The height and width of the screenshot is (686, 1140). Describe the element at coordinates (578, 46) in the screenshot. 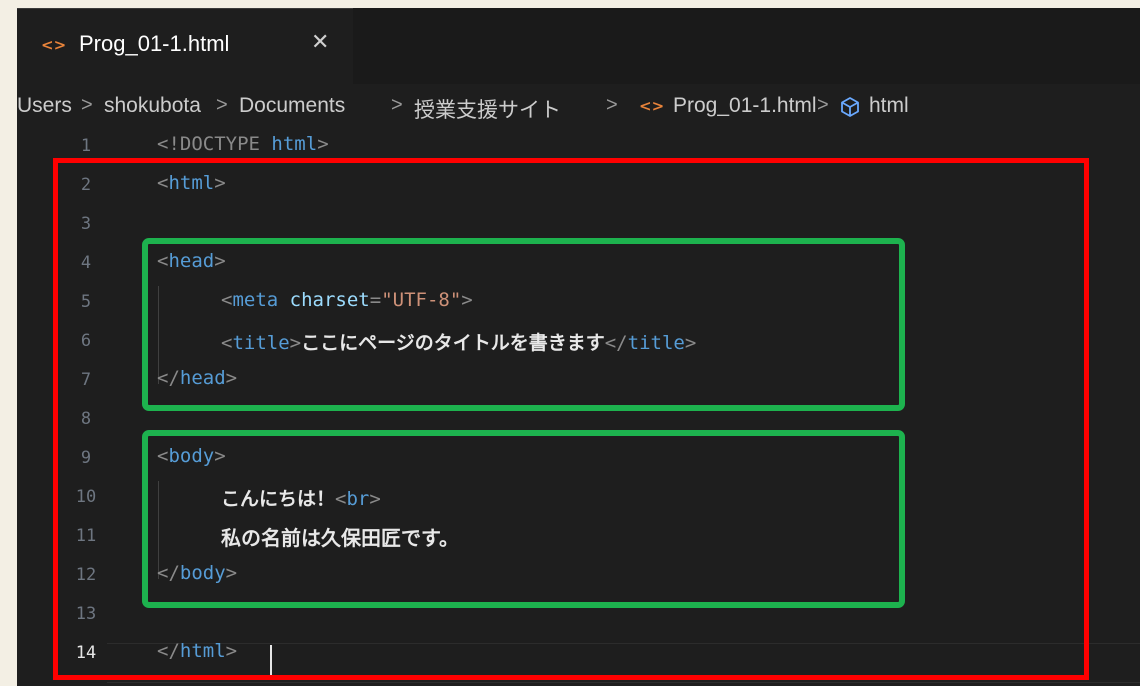

I see `tab-bar: <> Prog_01-1.html ✕` at that location.